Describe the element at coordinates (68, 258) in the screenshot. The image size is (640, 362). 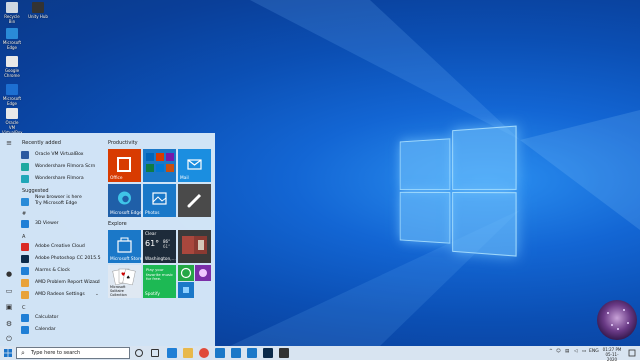
I see `app-label: Adobe Photoshop CC 2015.5` at that location.